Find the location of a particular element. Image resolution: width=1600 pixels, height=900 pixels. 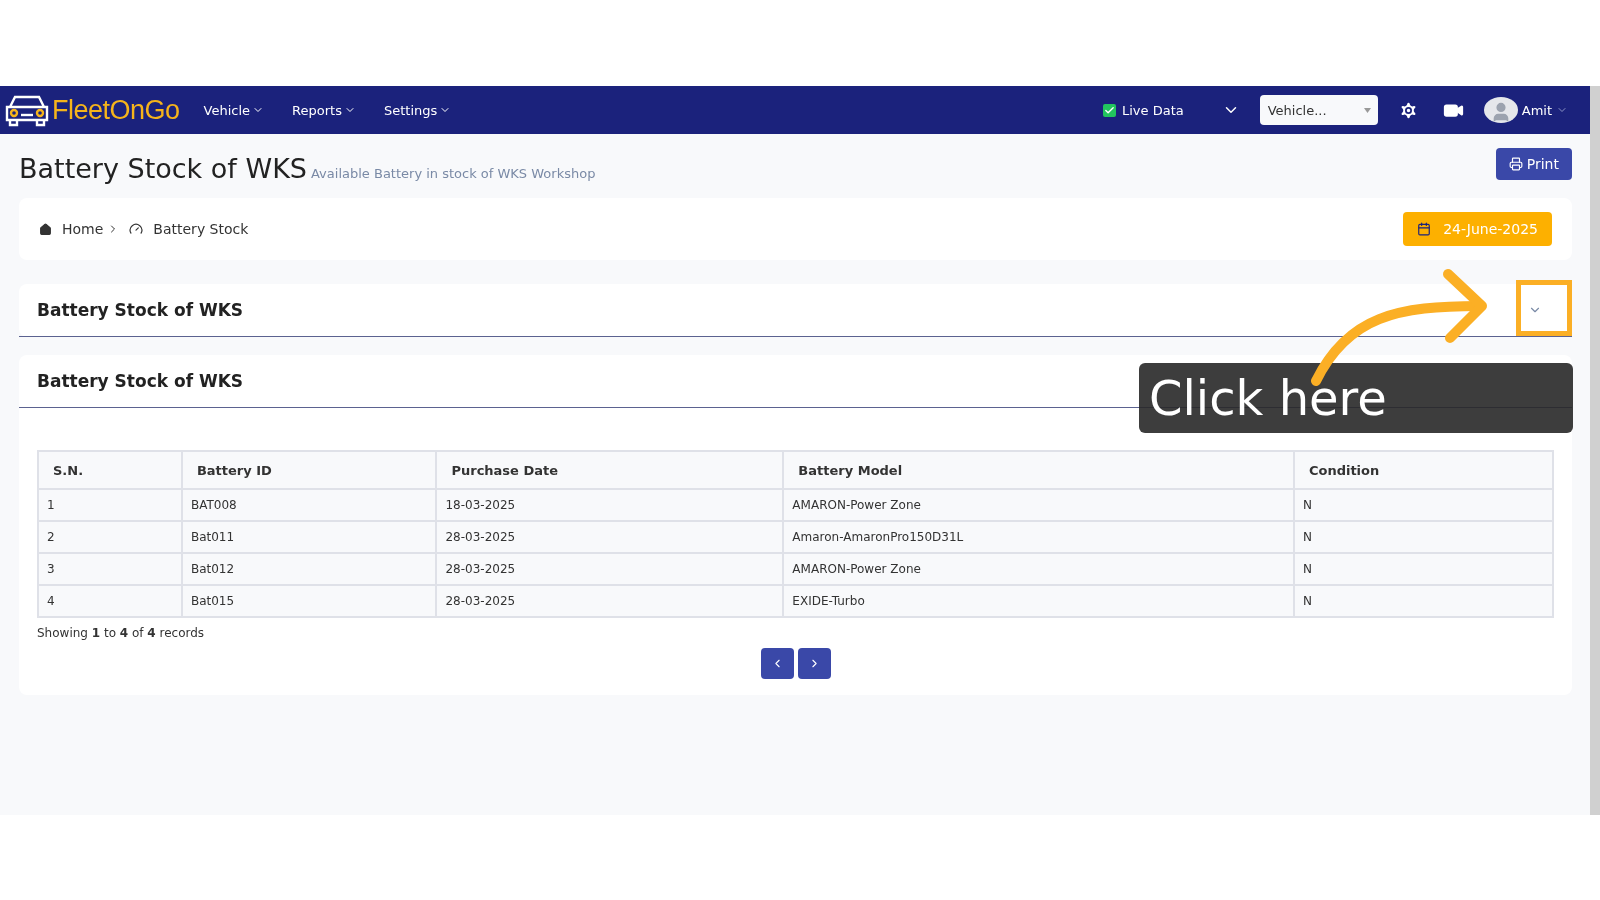

check-icon is located at coordinates (1109, 110).